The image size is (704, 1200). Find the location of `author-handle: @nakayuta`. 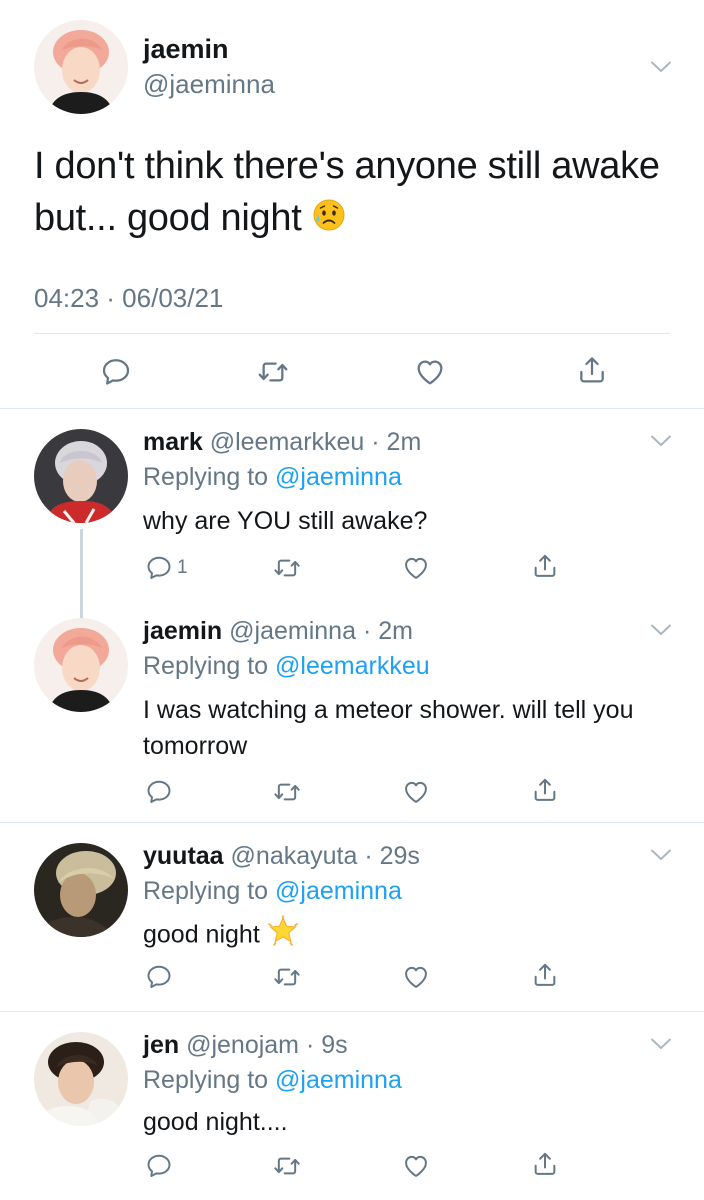

author-handle: @nakayuta is located at coordinates (294, 856).